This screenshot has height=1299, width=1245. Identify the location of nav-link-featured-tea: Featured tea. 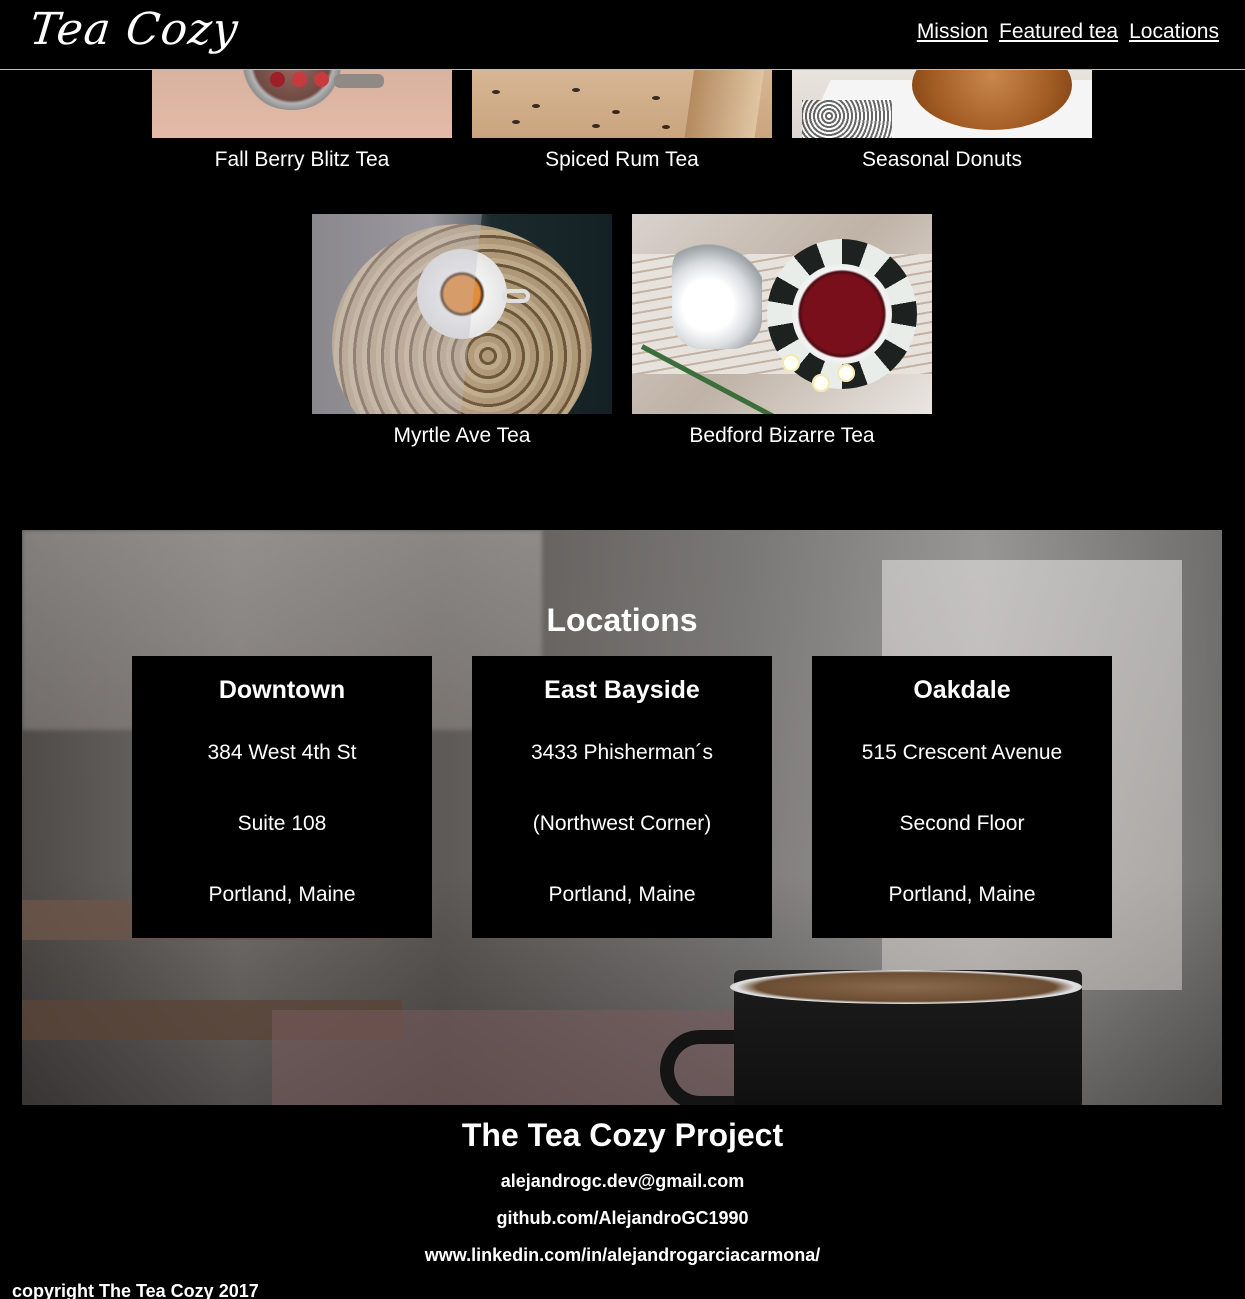
(1058, 32).